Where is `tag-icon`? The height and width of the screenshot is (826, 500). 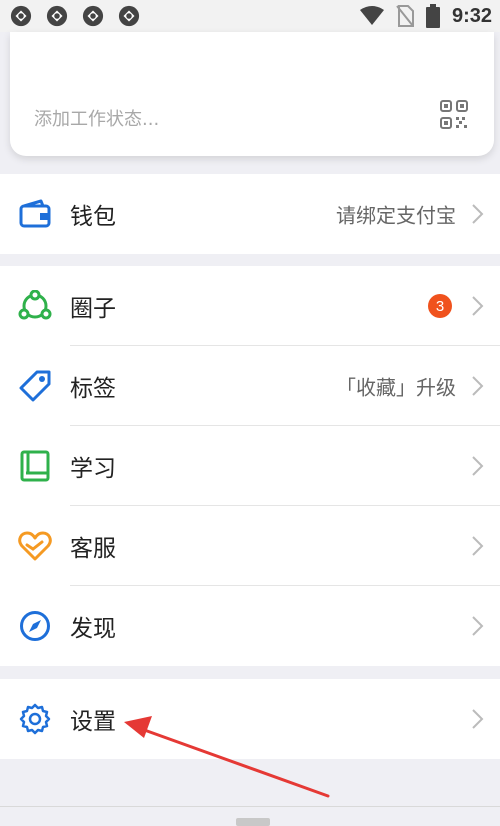 tag-icon is located at coordinates (35, 386).